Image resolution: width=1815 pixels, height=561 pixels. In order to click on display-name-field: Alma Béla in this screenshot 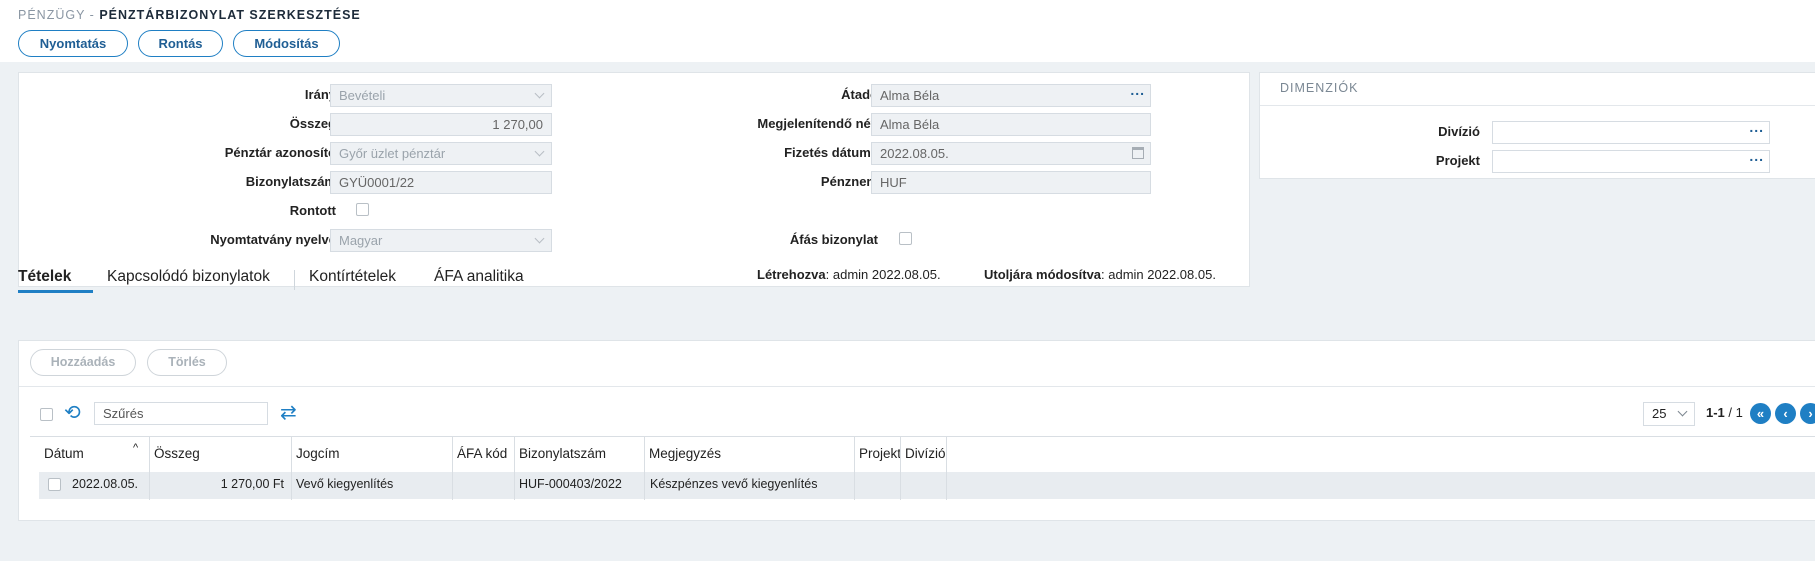, I will do `click(1011, 124)`.